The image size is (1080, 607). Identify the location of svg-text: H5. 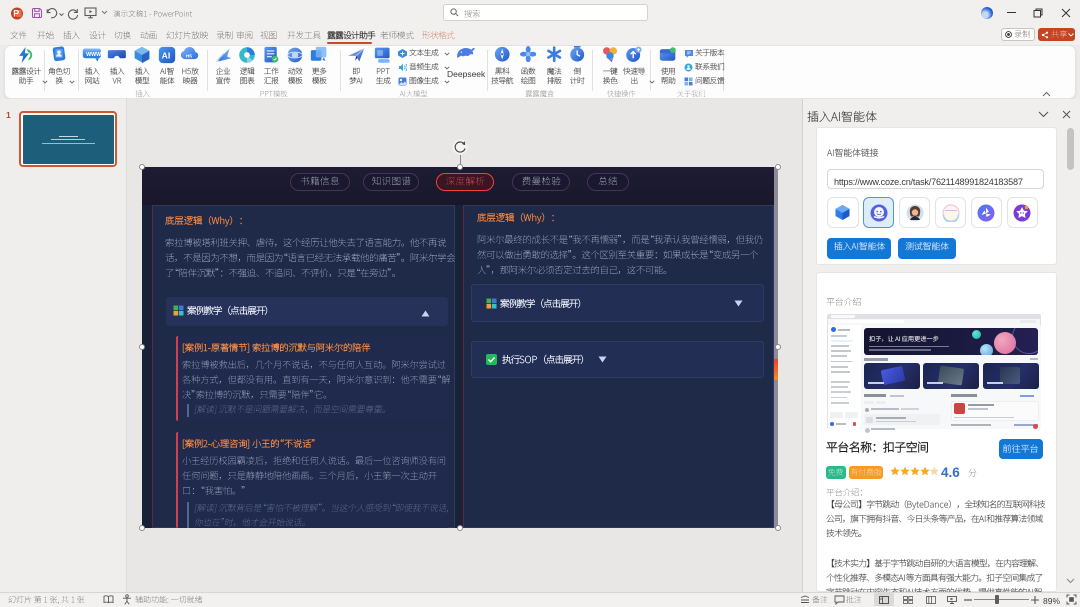
(189, 56).